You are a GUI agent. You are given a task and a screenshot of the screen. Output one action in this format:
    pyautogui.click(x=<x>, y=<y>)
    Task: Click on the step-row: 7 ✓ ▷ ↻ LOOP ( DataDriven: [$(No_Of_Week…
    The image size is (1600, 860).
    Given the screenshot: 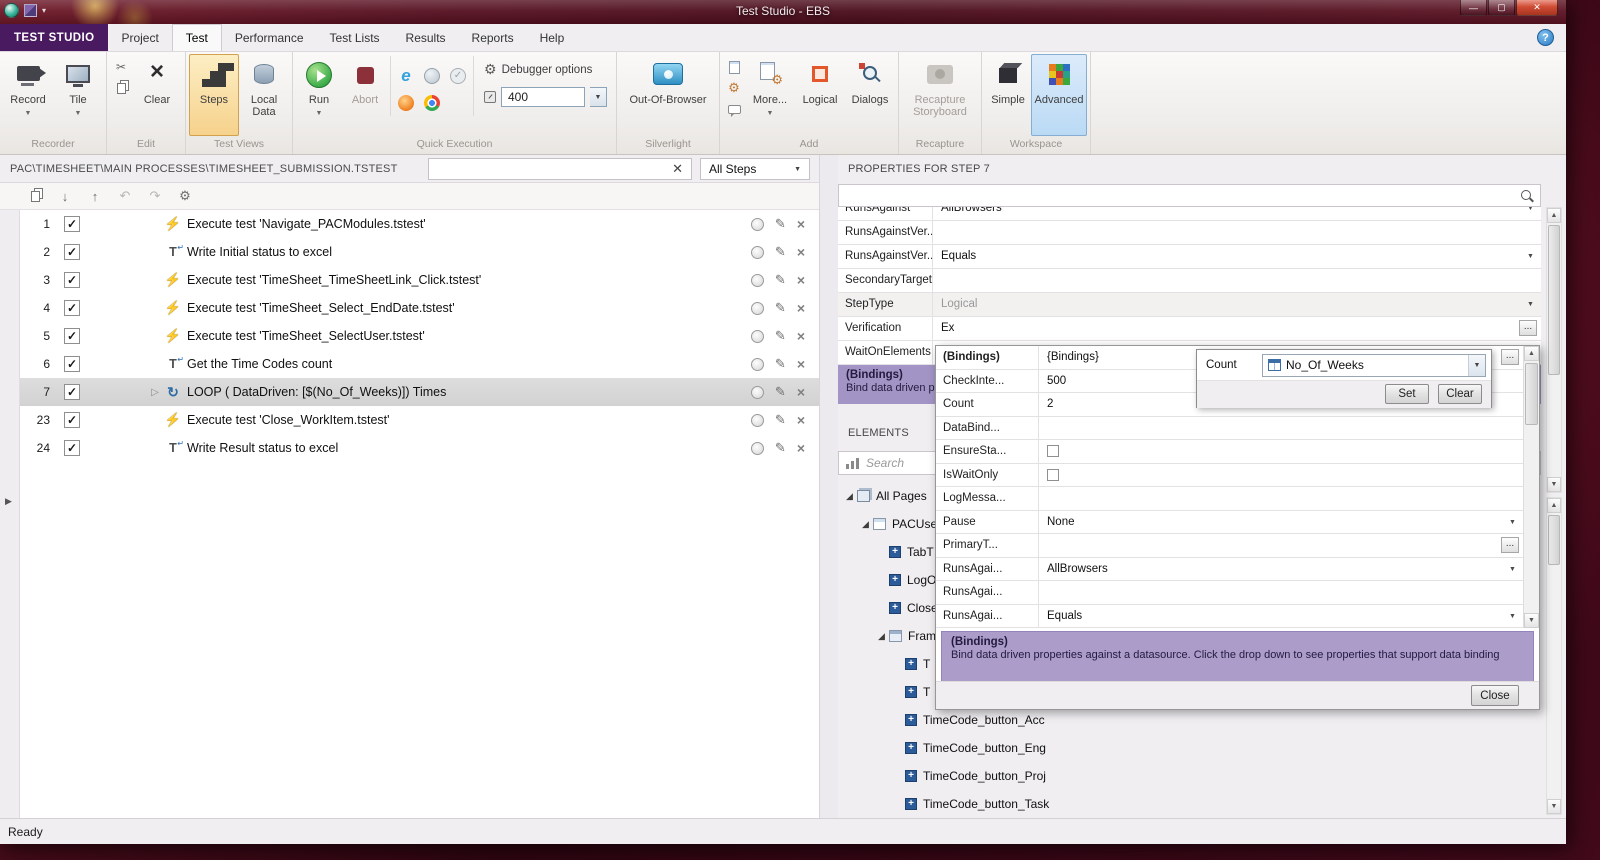 What is the action you would take?
    pyautogui.click(x=409, y=392)
    